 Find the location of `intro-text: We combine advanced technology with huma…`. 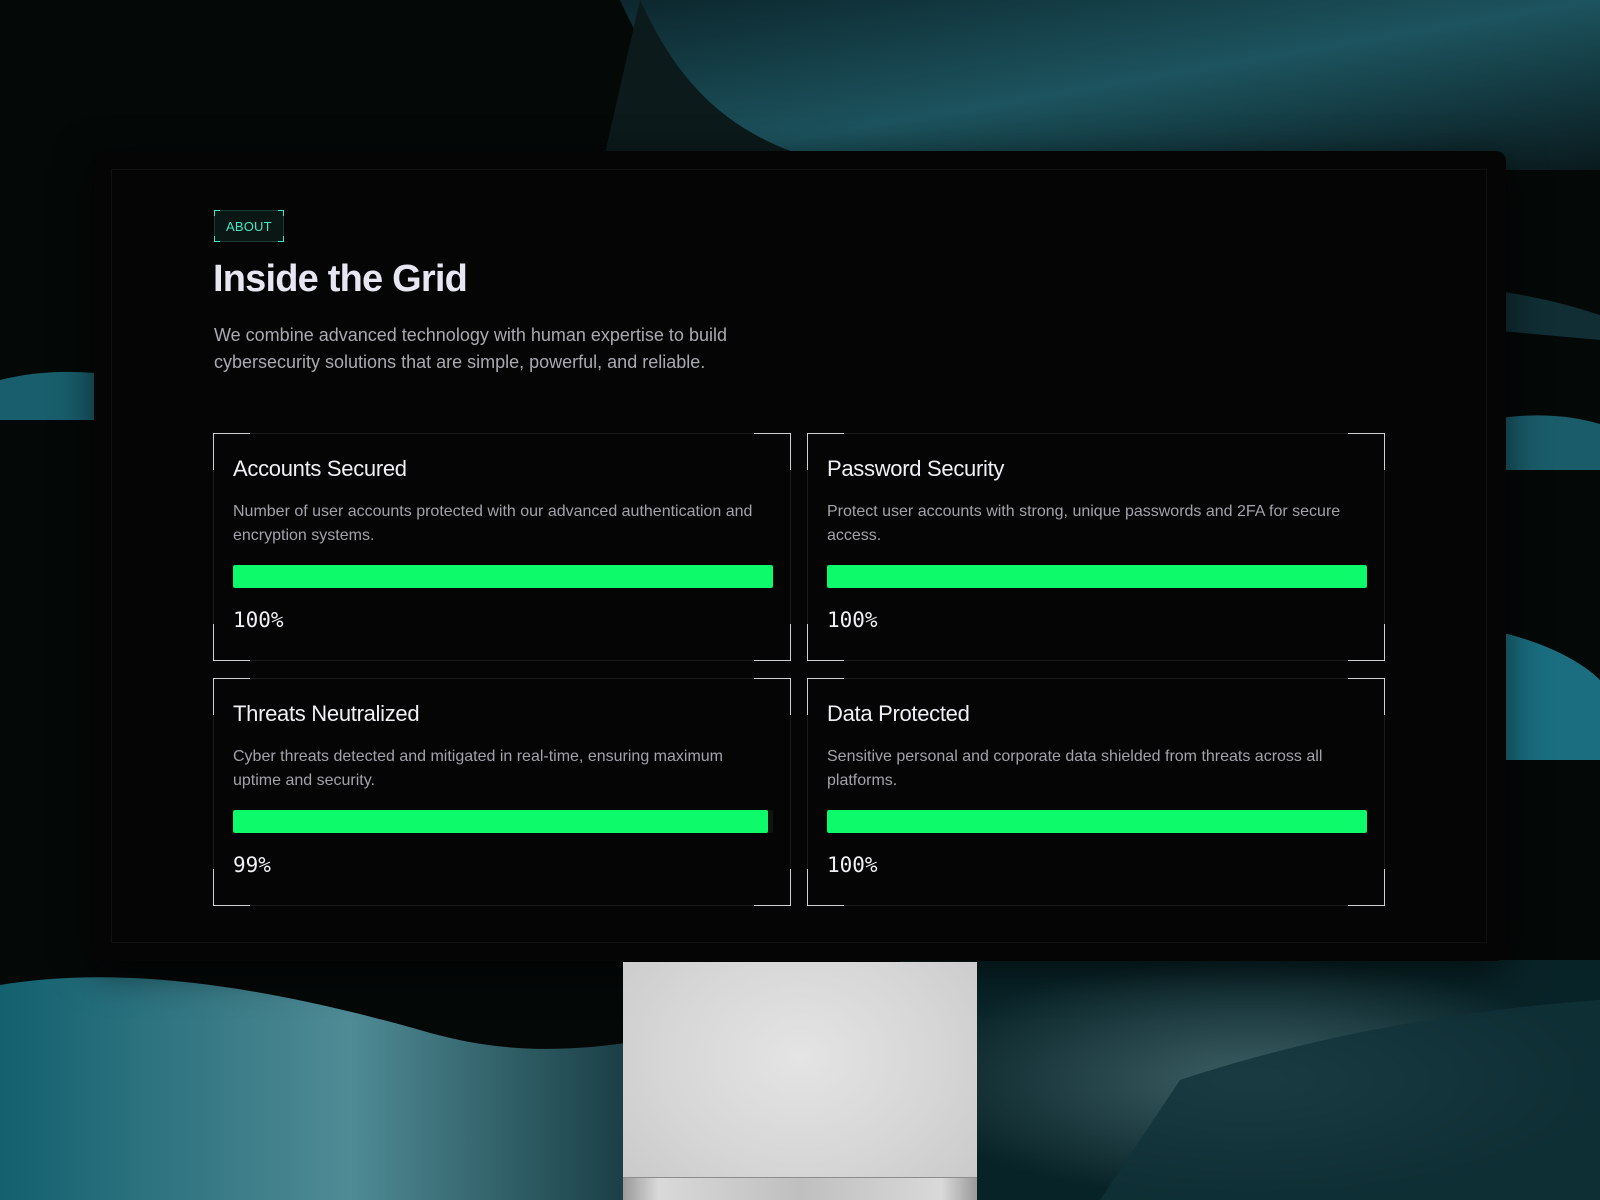

intro-text: We combine advanced technology with huma… is located at coordinates (470, 348).